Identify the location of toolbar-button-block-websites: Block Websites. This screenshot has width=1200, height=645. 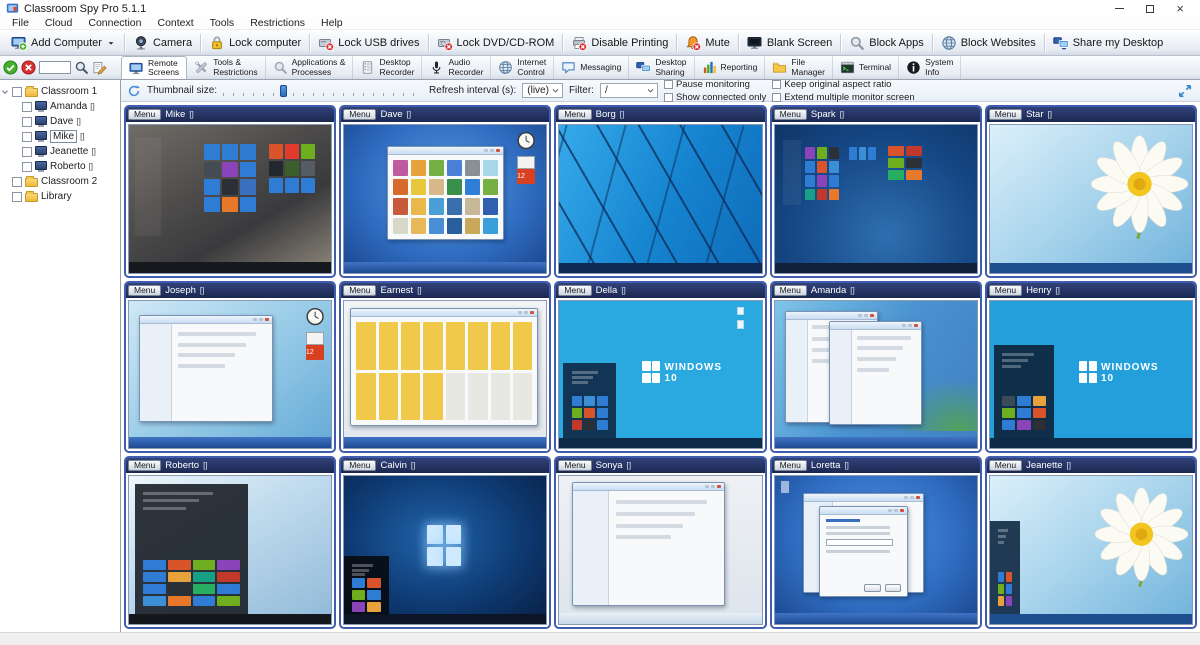
(988, 43).